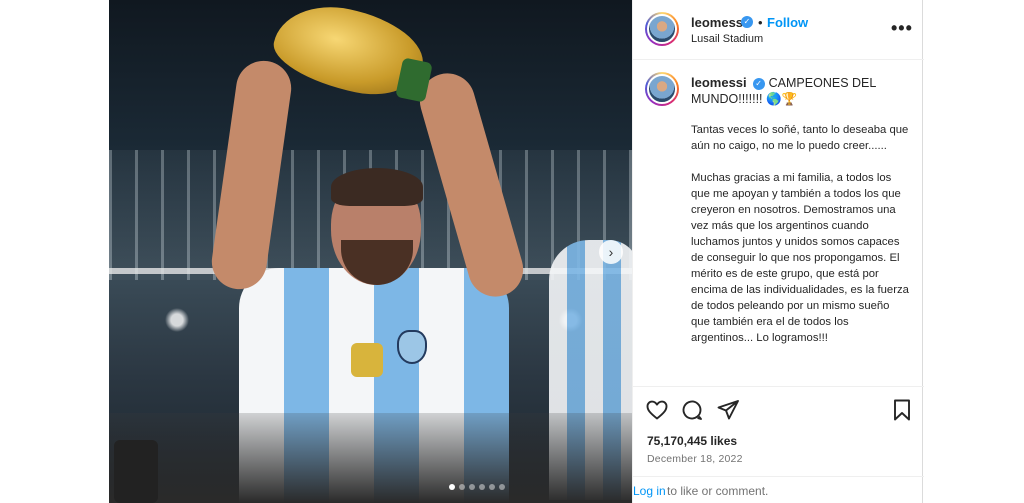  What do you see at coordinates (649, 491) in the screenshot?
I see `login-link: Log in` at bounding box center [649, 491].